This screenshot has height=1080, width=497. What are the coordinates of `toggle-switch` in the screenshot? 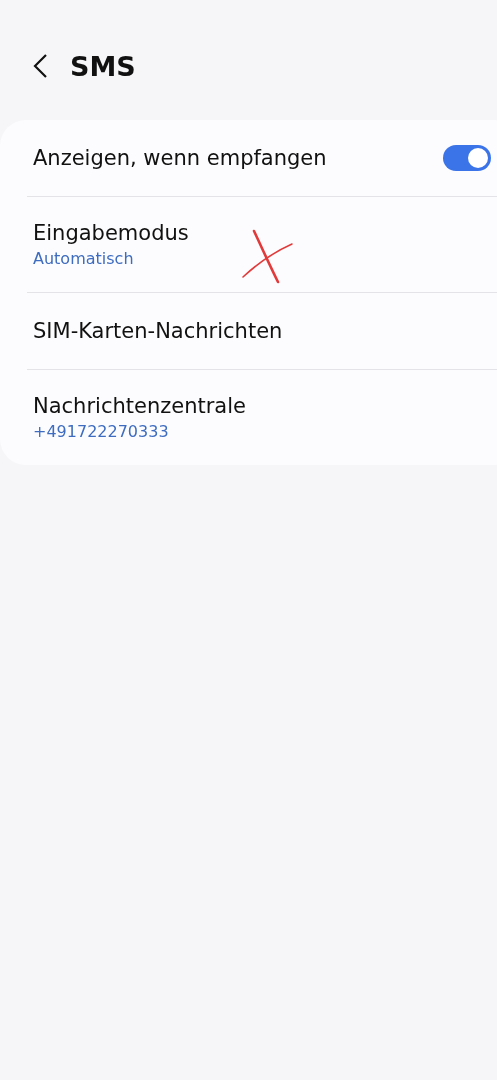 It's located at (467, 158).